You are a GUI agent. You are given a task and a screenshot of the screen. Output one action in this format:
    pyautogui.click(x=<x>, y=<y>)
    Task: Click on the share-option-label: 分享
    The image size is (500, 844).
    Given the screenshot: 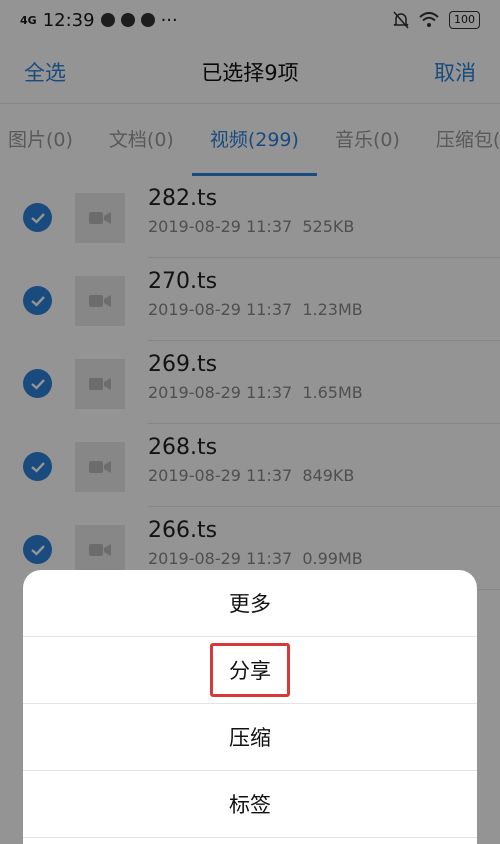 What is the action you would take?
    pyautogui.click(x=250, y=670)
    